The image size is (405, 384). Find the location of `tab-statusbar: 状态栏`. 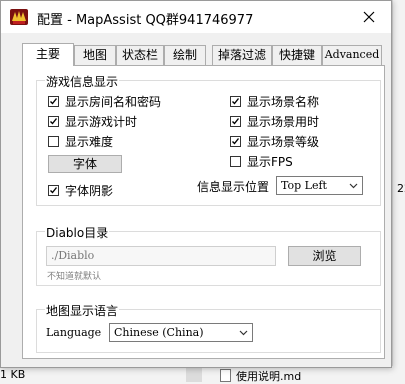

tab-statusbar: 状态栏 is located at coordinates (140, 55).